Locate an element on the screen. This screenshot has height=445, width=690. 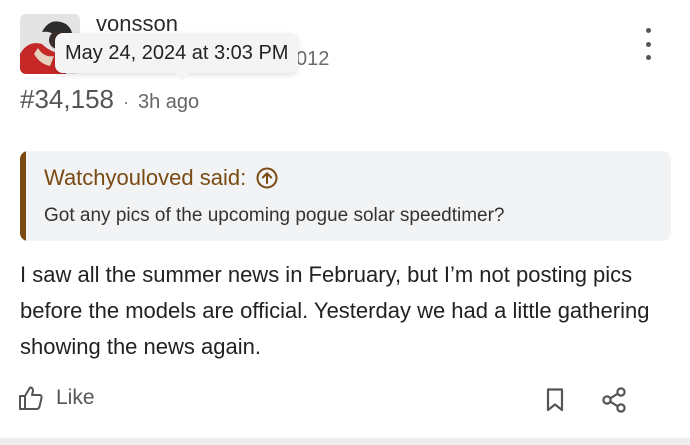
bookmark-icon is located at coordinates (555, 402).